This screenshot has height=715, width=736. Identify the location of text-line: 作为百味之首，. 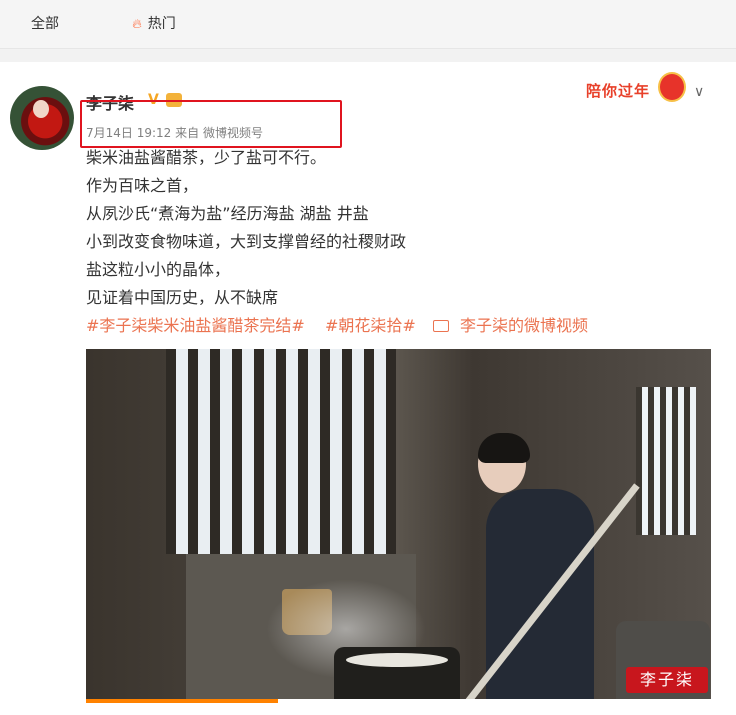
(142, 185).